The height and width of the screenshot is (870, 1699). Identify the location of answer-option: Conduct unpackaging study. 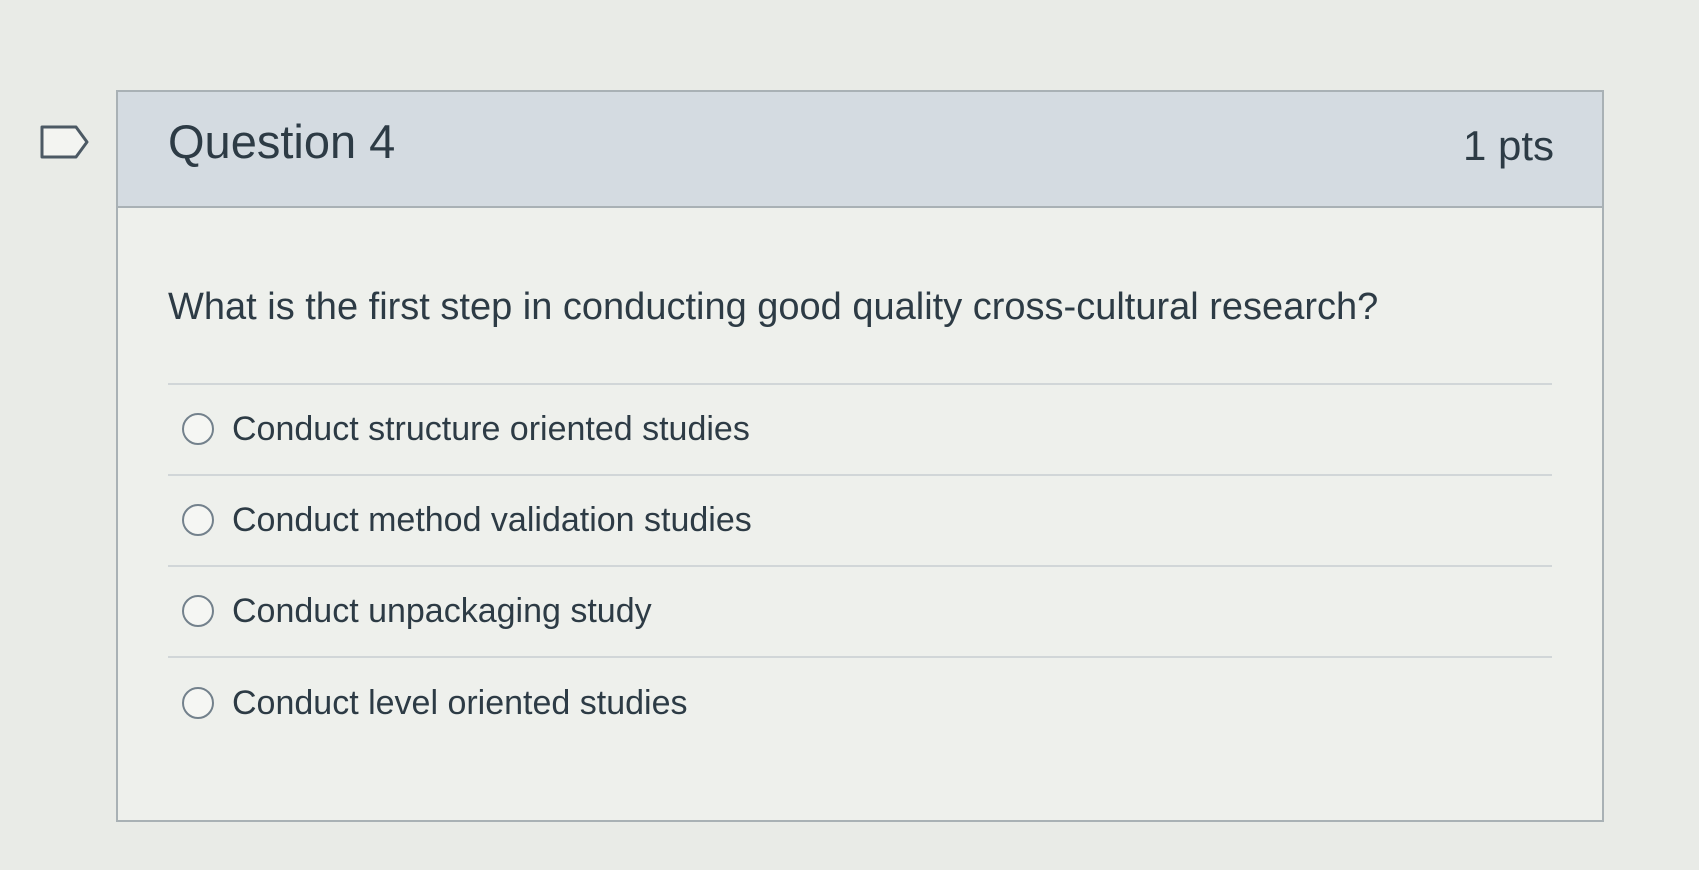
(860, 612).